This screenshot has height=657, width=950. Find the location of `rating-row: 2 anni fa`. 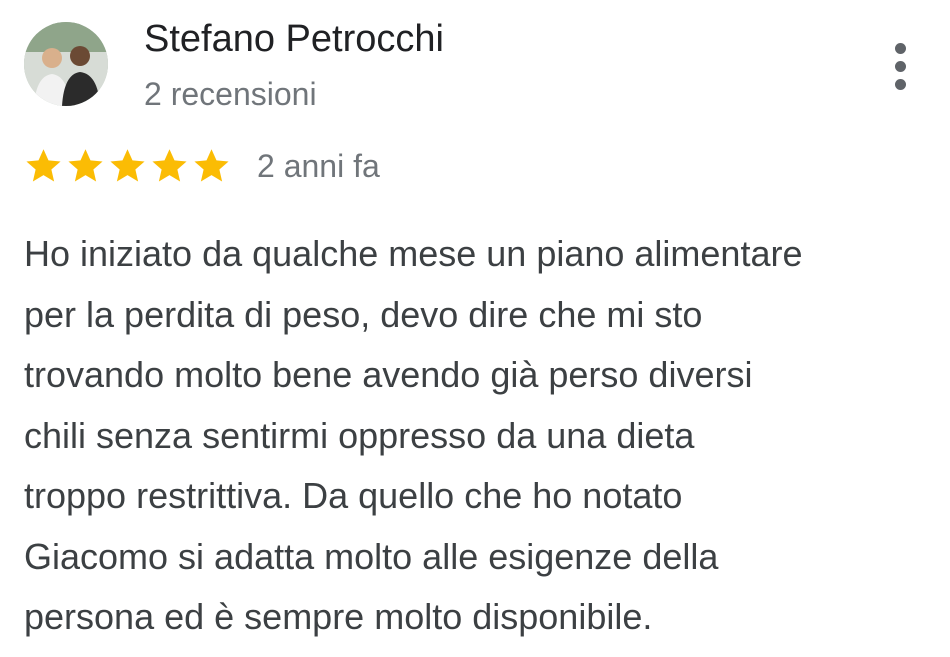

rating-row: 2 anni fa is located at coordinates (202, 166).